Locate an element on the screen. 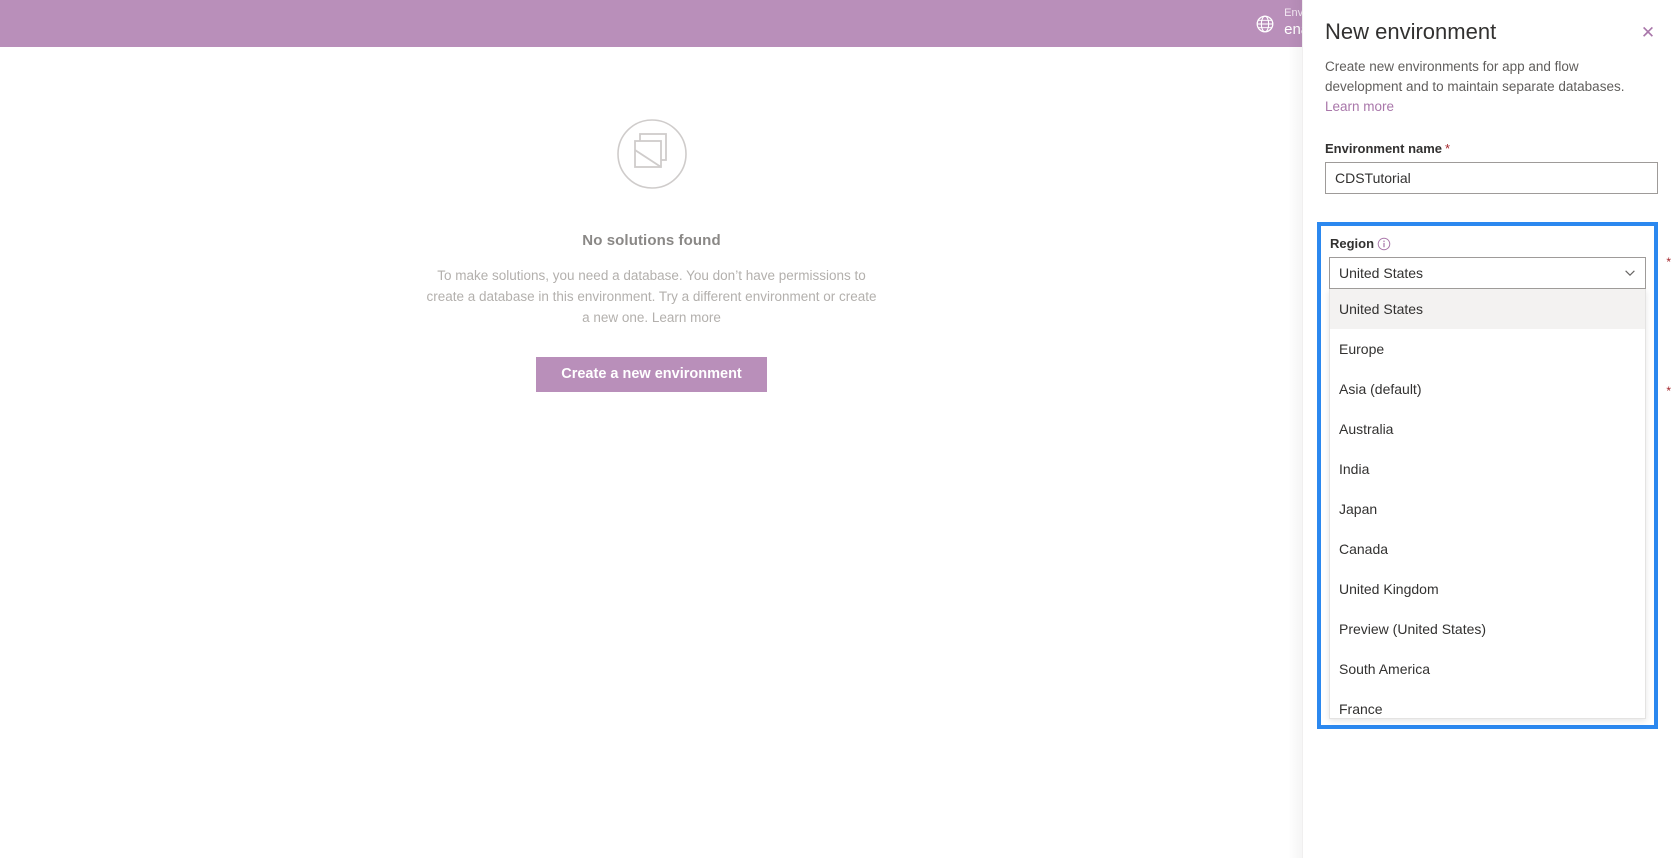 Image resolution: width=1680 pixels, height=858 pixels. required-asterisk: * is located at coordinates (1448, 149).